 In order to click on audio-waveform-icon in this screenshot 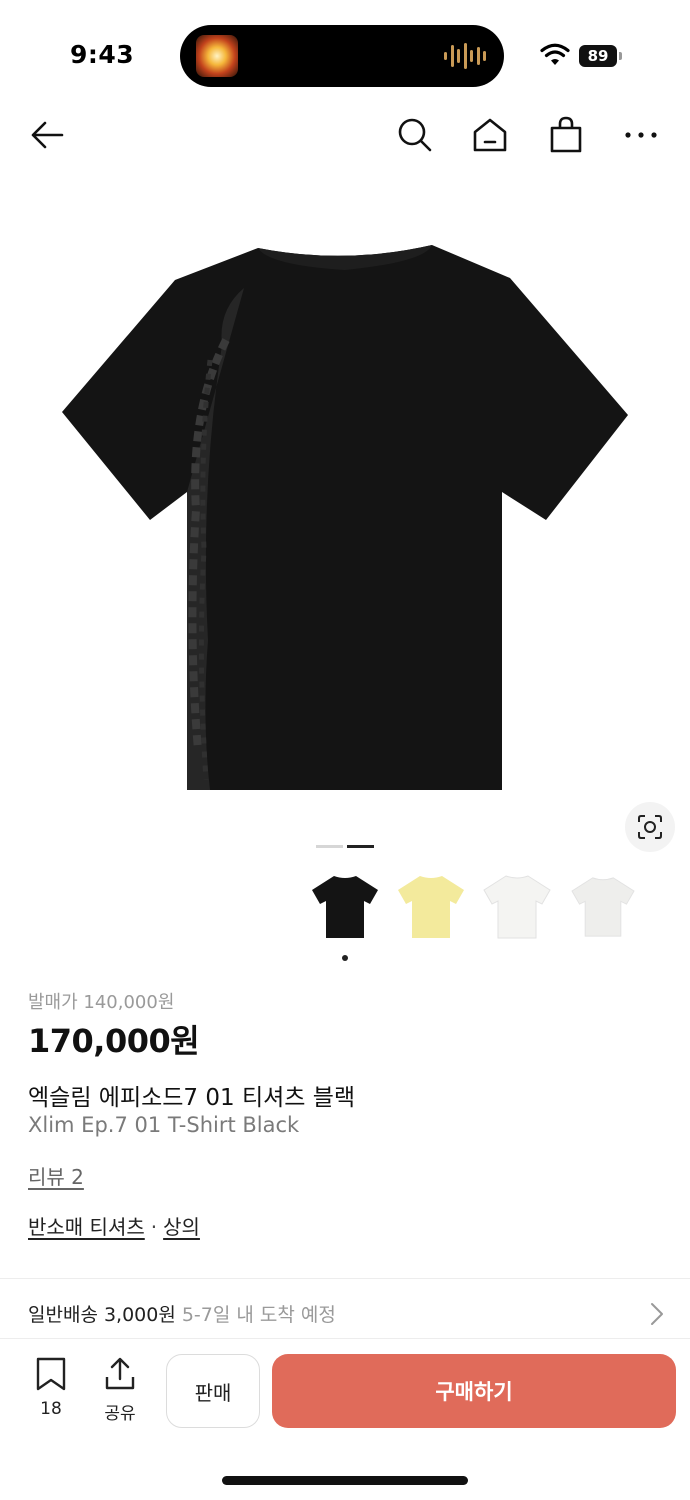, I will do `click(465, 56)`.